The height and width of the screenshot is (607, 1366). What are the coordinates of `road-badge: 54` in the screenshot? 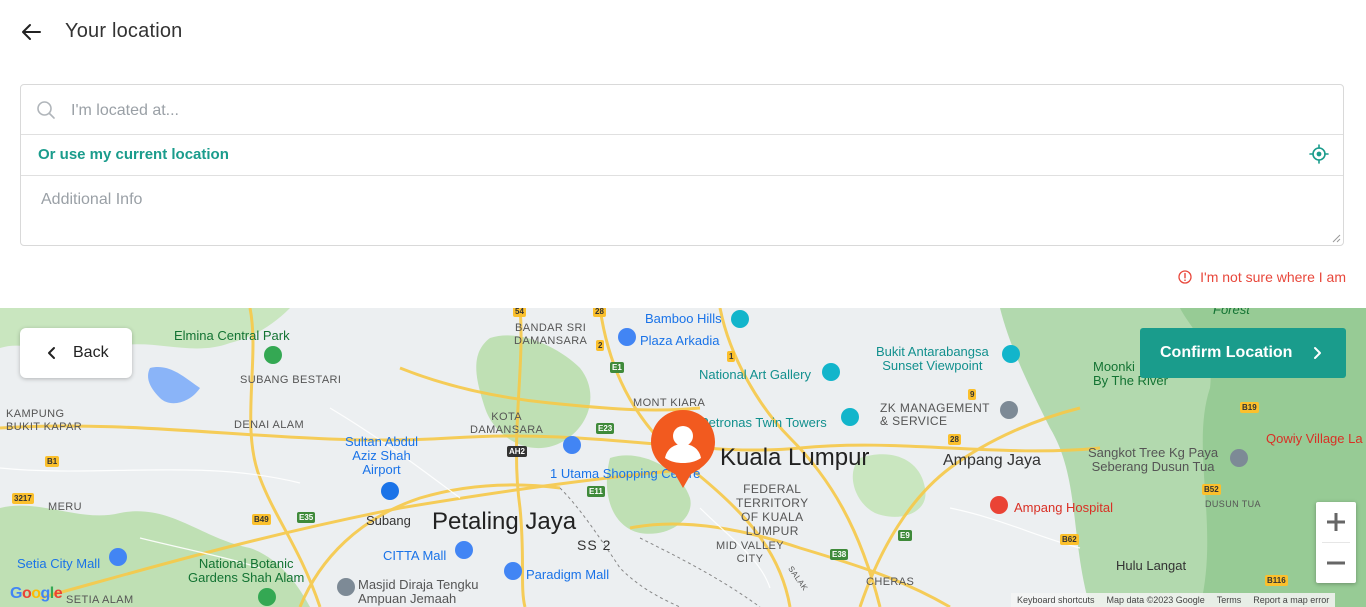 It's located at (519, 312).